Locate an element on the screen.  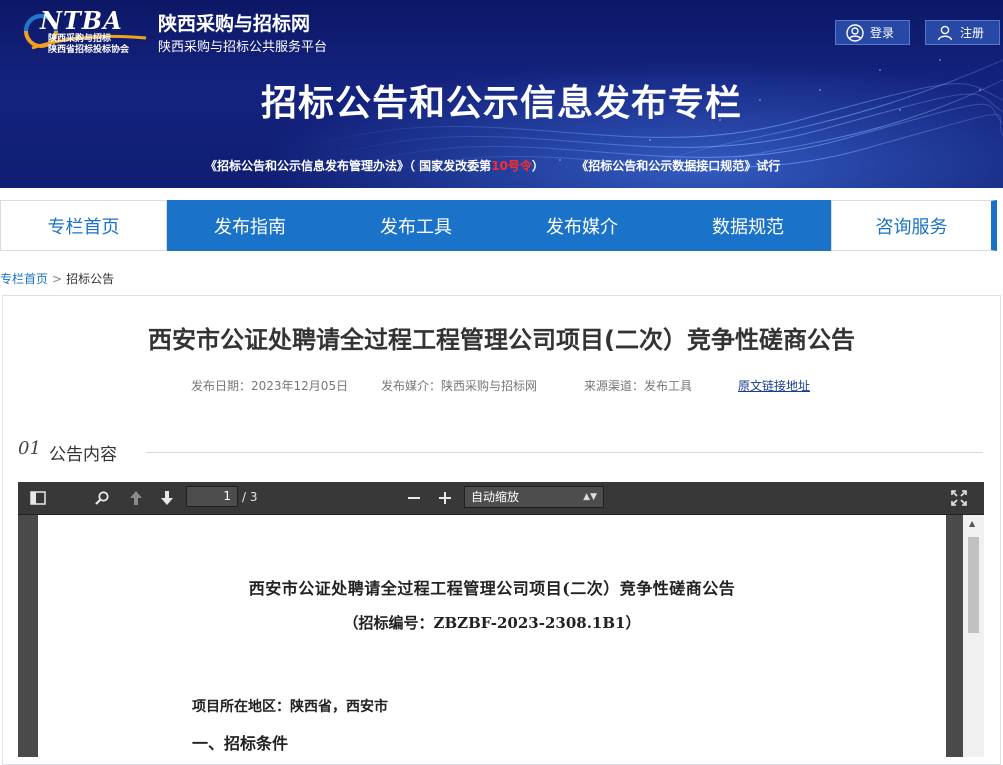
minus-icon is located at coordinates (414, 498).